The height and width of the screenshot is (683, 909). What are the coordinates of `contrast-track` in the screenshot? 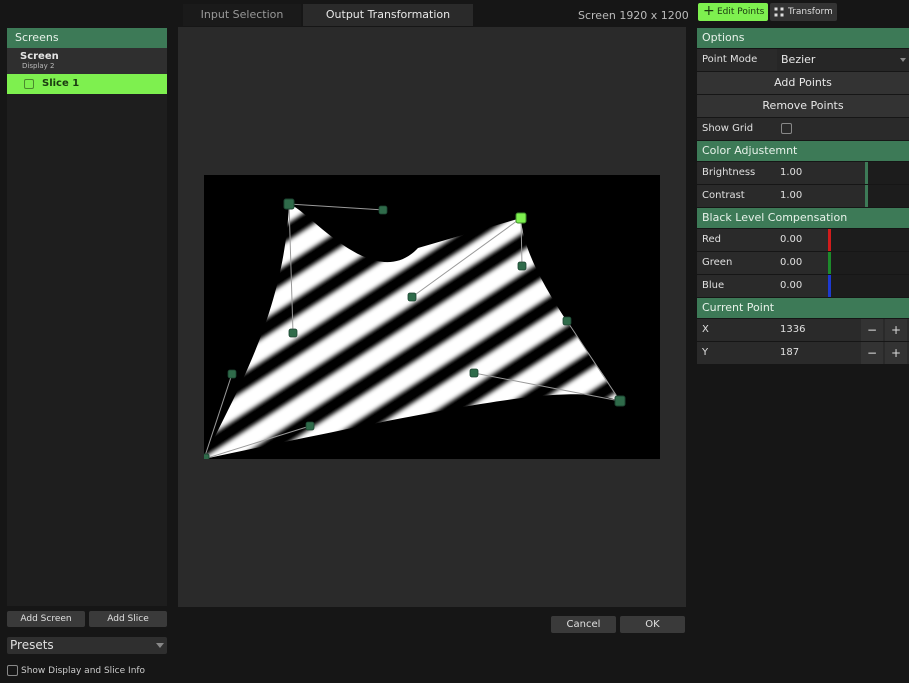 It's located at (888, 196).